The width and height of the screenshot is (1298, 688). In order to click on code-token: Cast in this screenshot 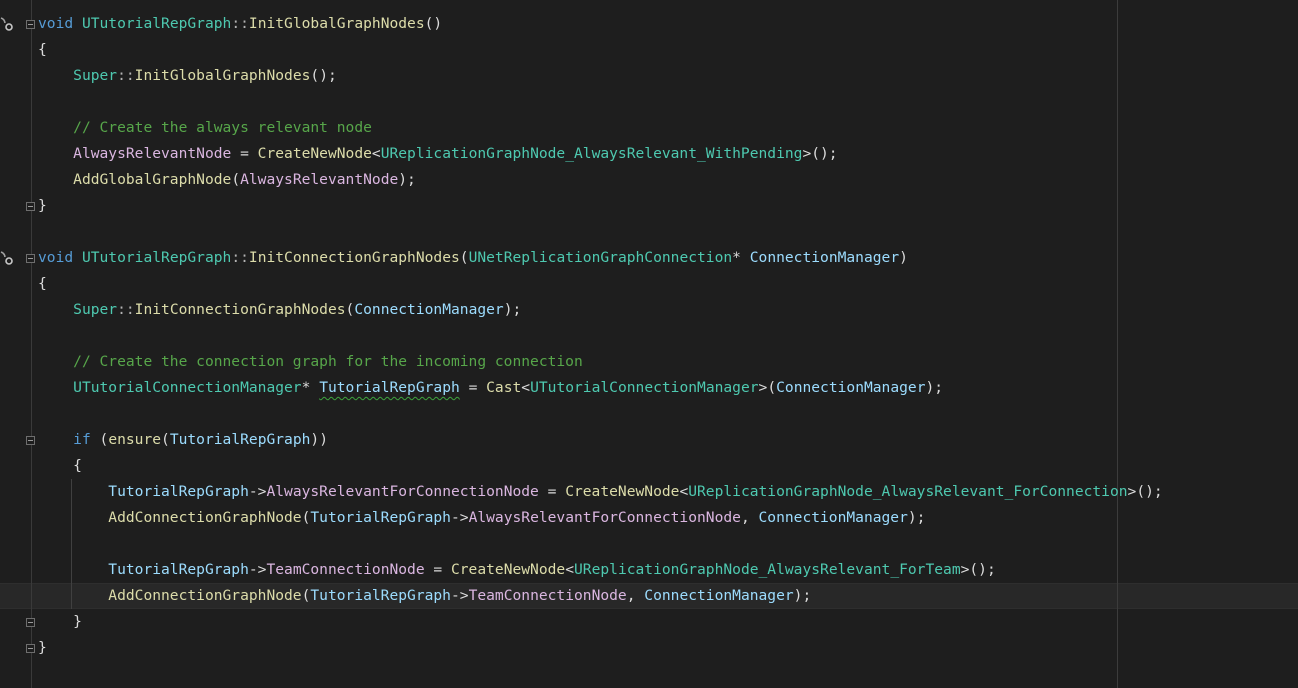, I will do `click(504, 387)`.